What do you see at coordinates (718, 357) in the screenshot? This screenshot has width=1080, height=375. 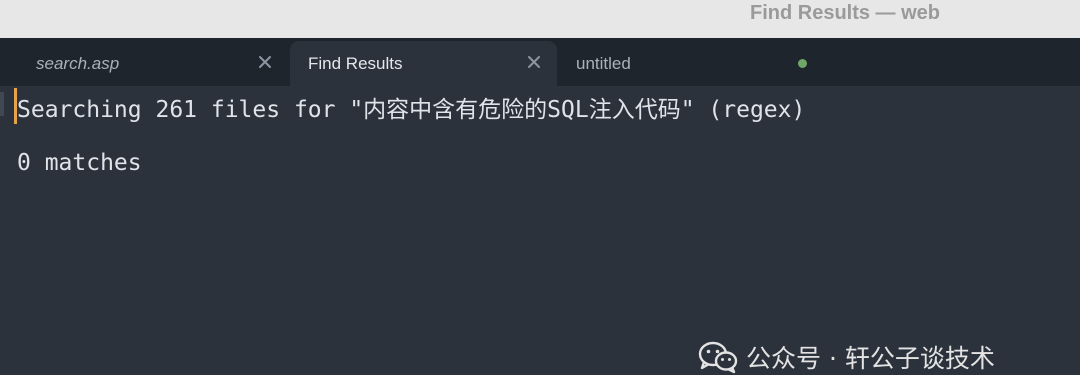 I see `wechat-icon` at bounding box center [718, 357].